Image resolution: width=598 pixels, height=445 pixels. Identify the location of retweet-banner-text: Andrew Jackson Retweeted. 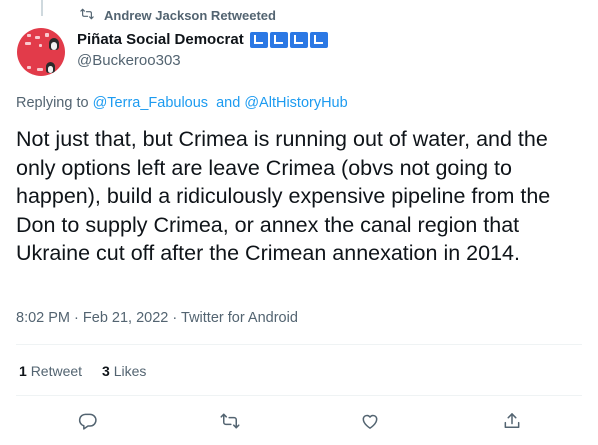
(190, 15).